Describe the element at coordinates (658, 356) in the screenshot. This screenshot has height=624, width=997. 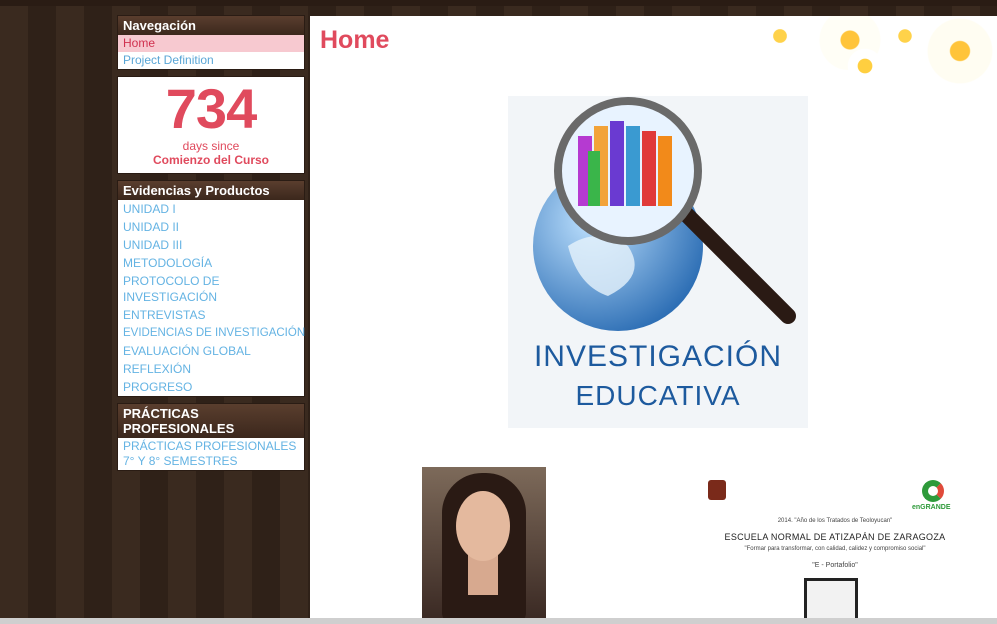
I see `hero-title: INVESTIGACIÓN` at that location.